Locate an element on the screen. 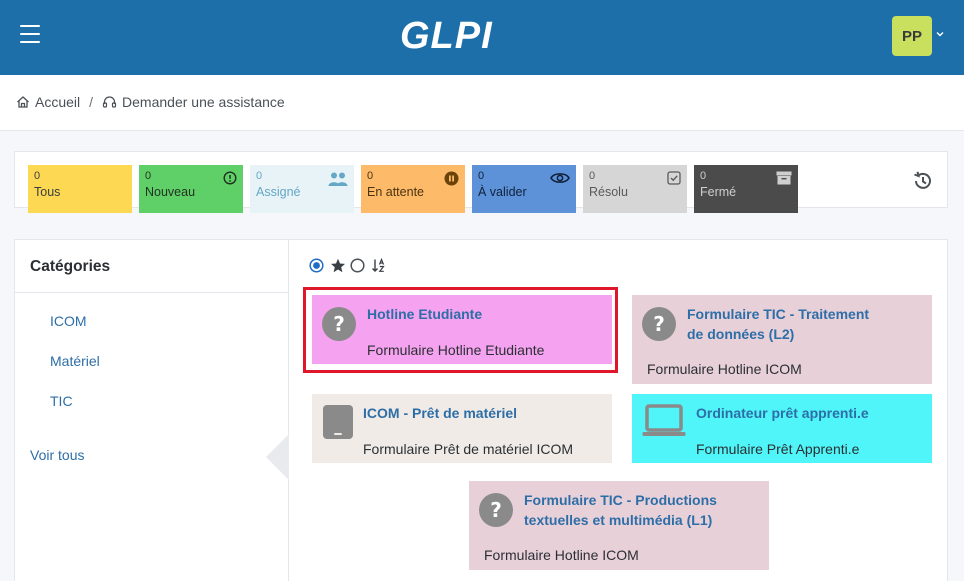 The image size is (964, 581). form-title-line: Hotline Etudiante is located at coordinates (425, 314).